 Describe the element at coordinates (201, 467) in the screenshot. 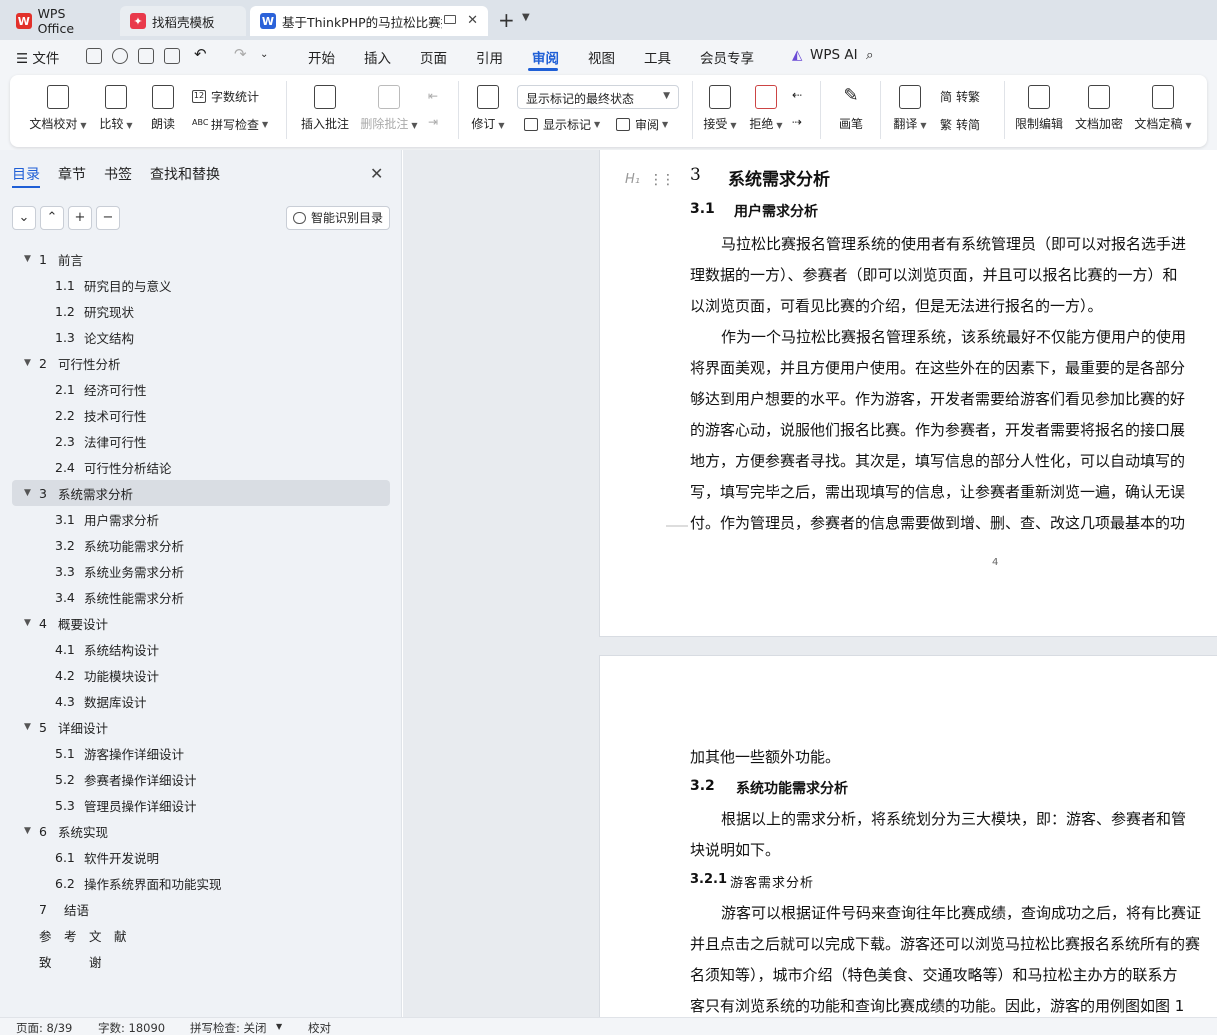

I see `toc-item: 2.4 可行性分析结论` at that location.